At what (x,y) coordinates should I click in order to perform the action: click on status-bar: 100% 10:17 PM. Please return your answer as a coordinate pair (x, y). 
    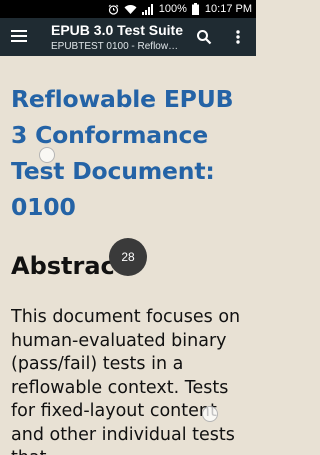
    Looking at the image, I should click on (128, 9).